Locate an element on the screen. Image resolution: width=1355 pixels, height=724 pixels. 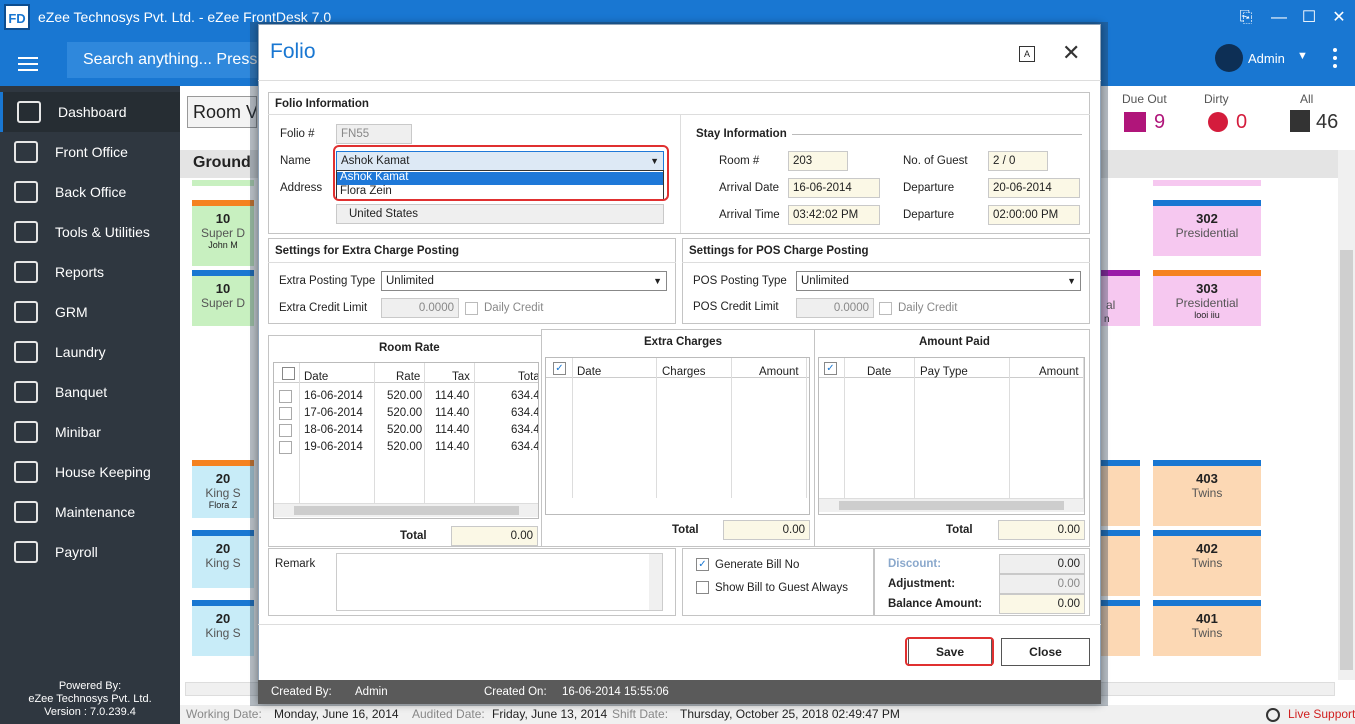
table-row: 18-06-2014 520.00 114.40 634.4 is located at coordinates (406, 430).